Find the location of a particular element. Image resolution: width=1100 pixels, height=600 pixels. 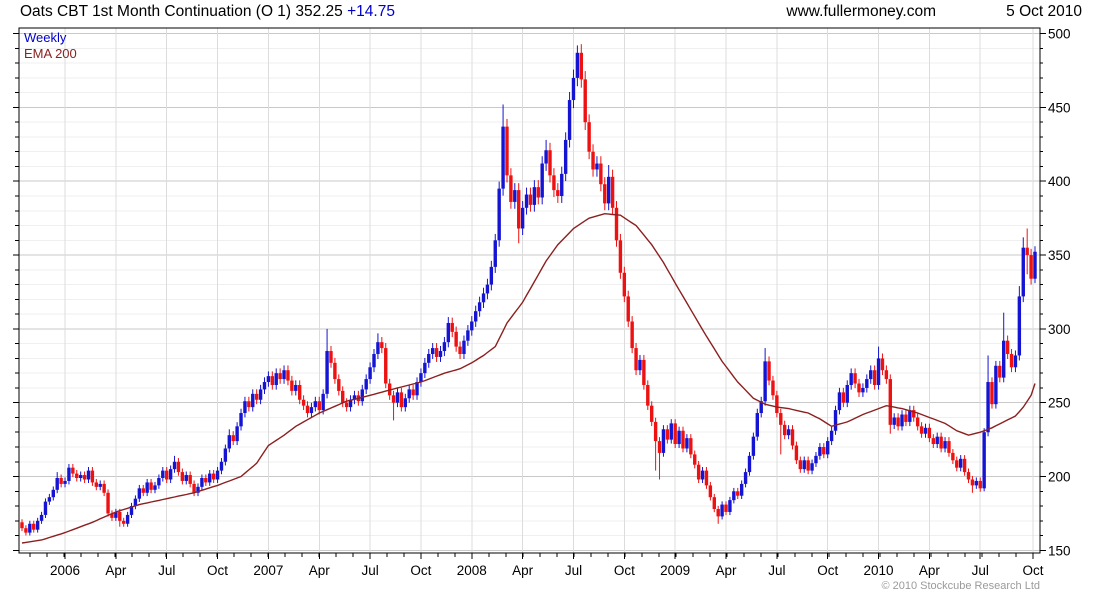

svg-text: Jul is located at coordinates (573, 570).